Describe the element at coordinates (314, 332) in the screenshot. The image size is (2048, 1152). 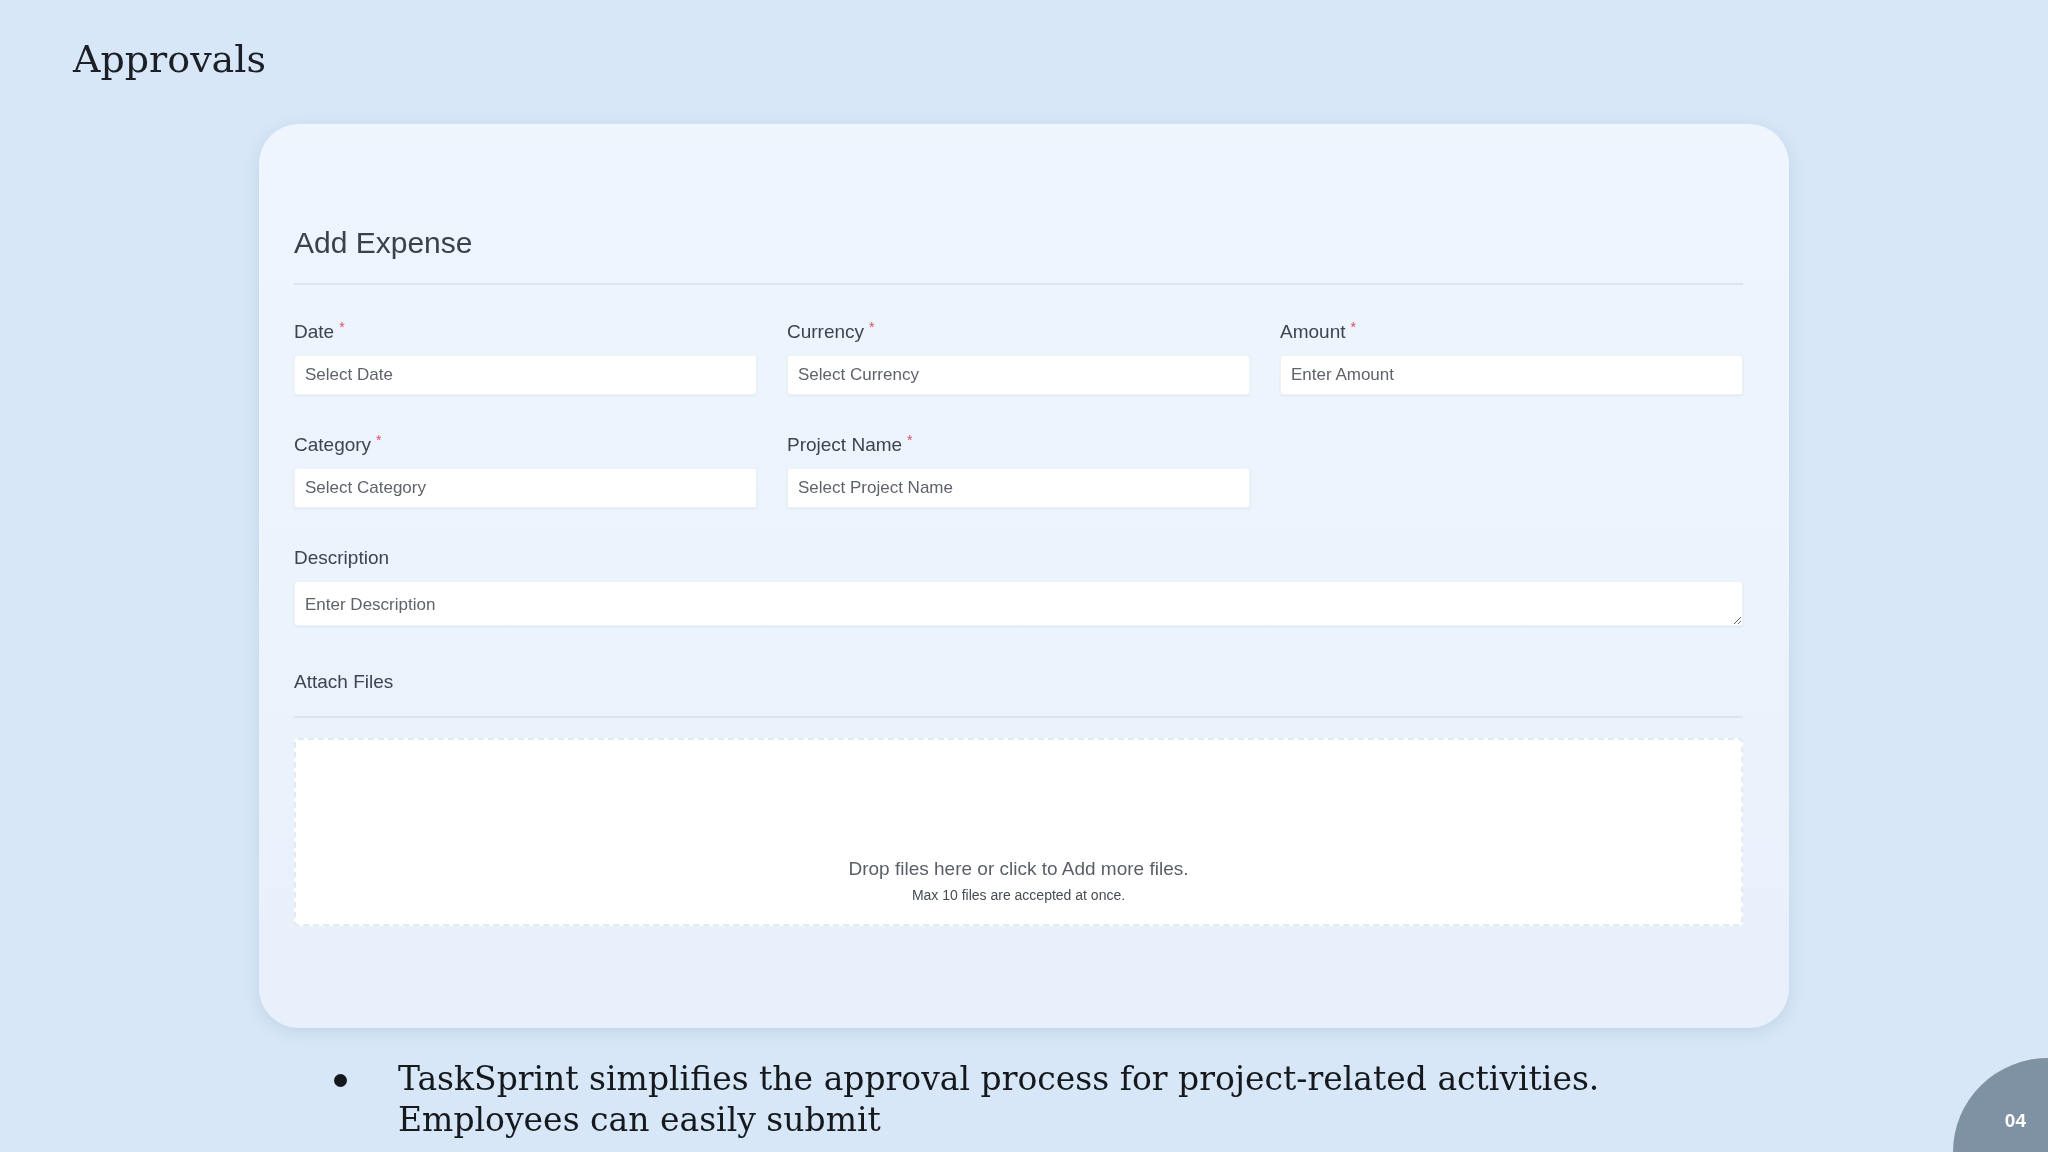
I see `field-label: Date` at that location.